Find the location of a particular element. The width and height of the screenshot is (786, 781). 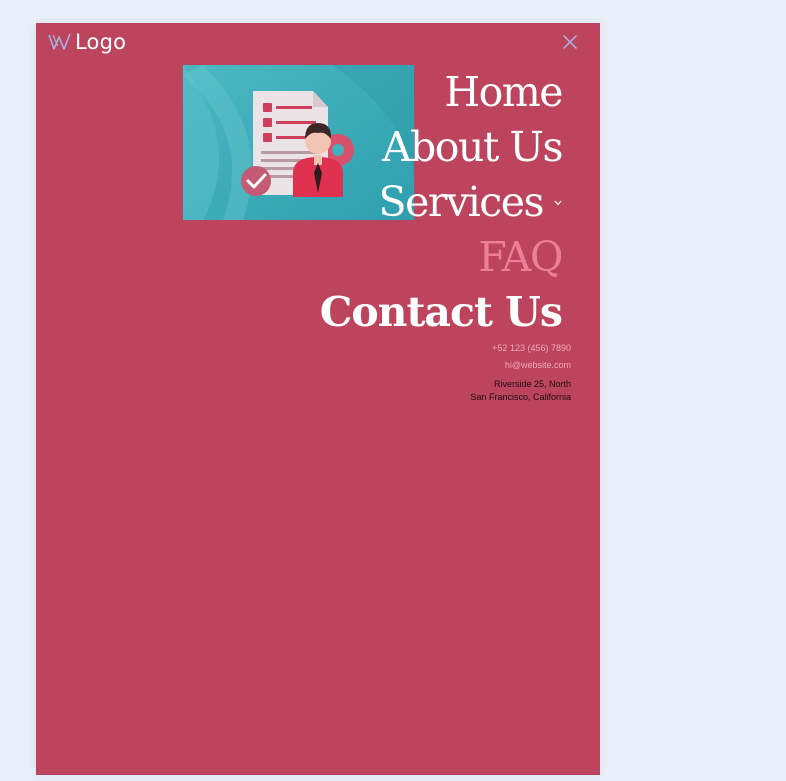

nav-item-home: Home is located at coordinates (503, 92).